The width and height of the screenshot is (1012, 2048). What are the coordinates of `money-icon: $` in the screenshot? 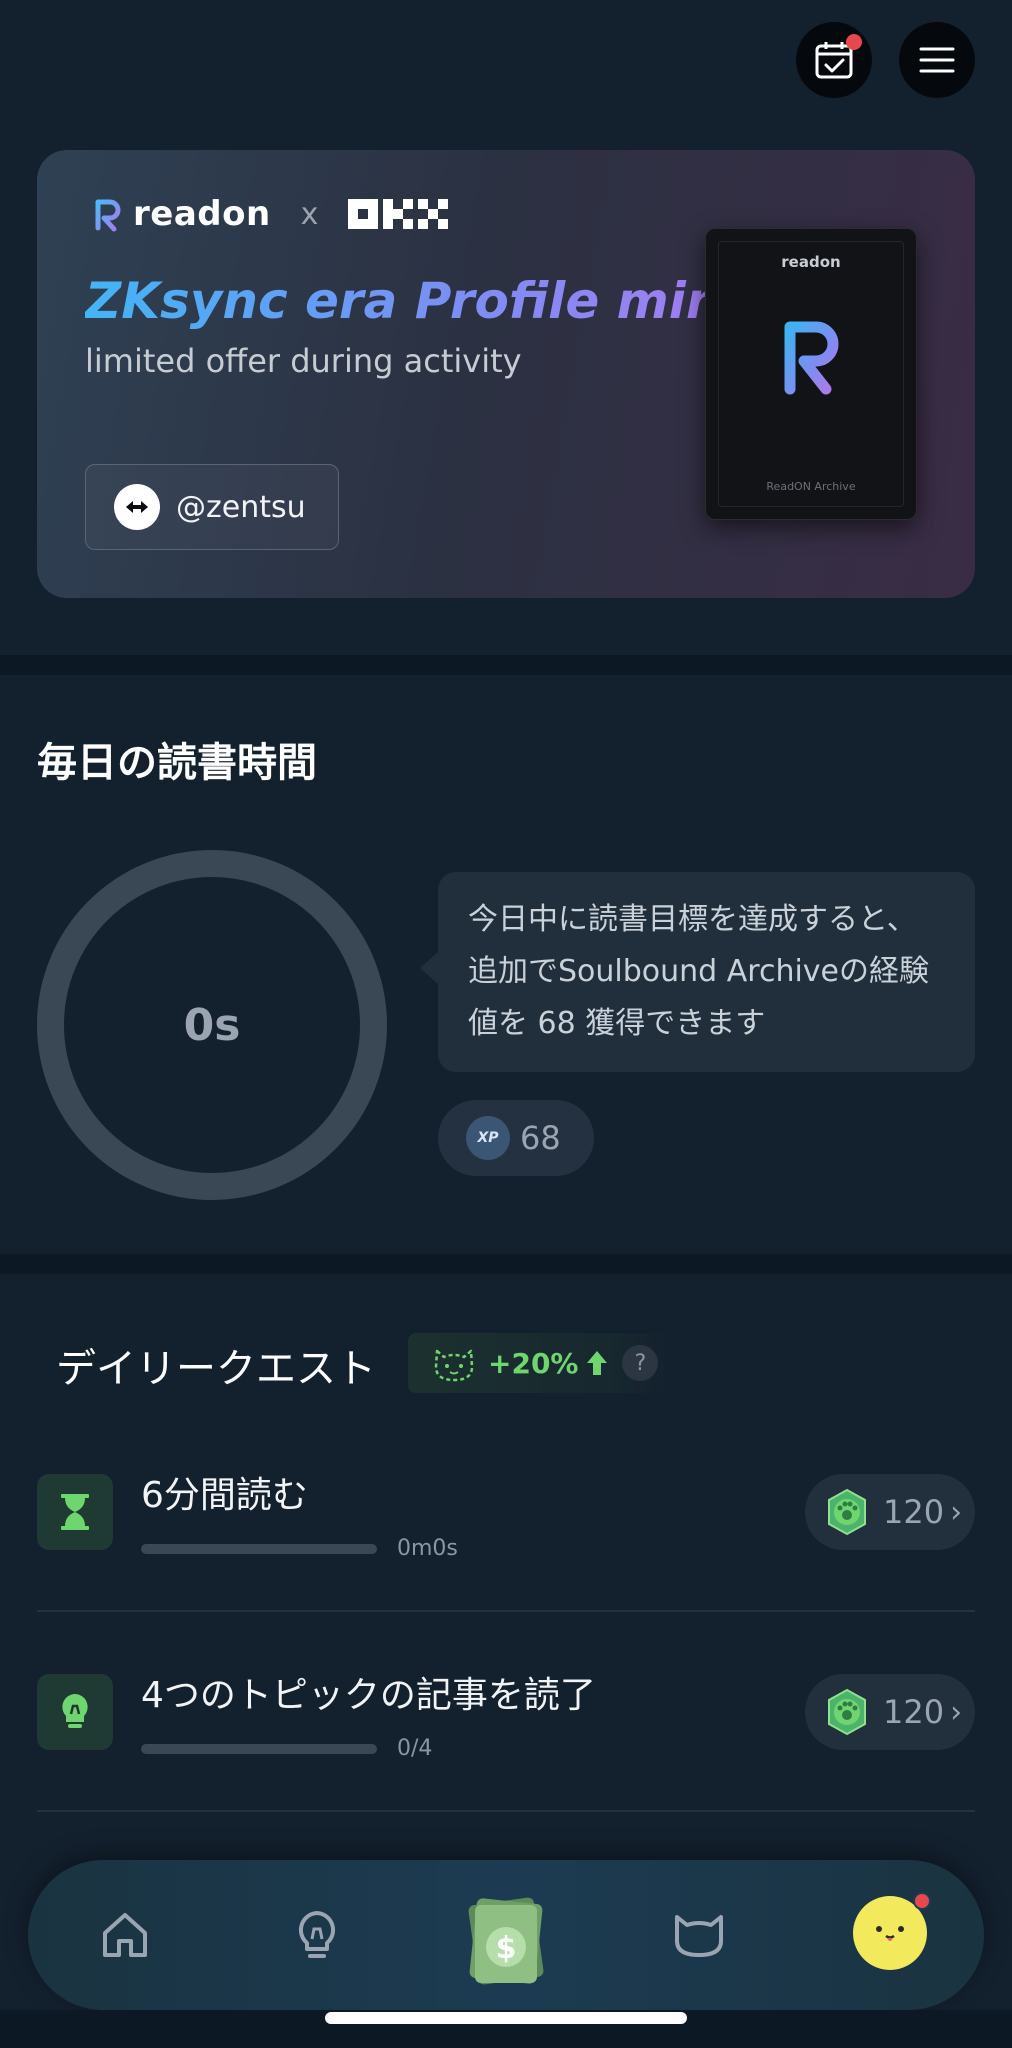 It's located at (506, 1941).